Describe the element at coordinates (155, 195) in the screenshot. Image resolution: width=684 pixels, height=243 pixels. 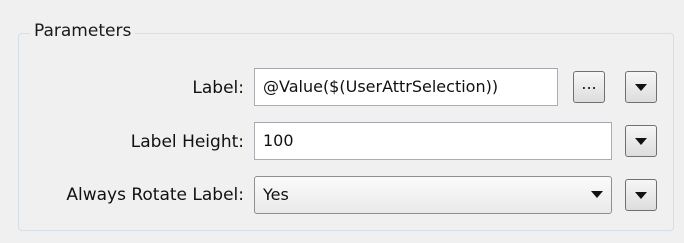
I see `always-rotate-label: Always Rotate Label:` at that location.